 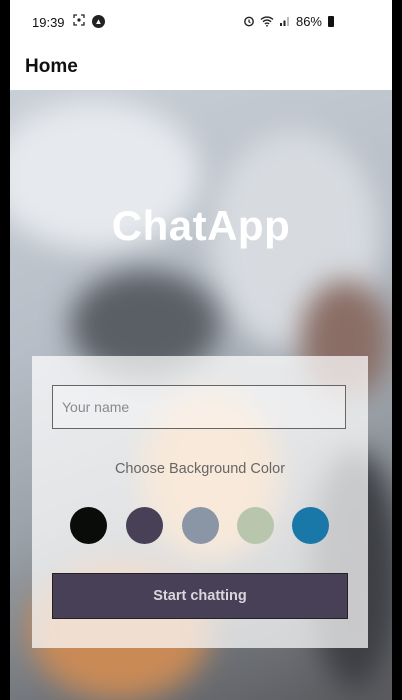 I want to click on battery-icon, so click(x=331, y=21).